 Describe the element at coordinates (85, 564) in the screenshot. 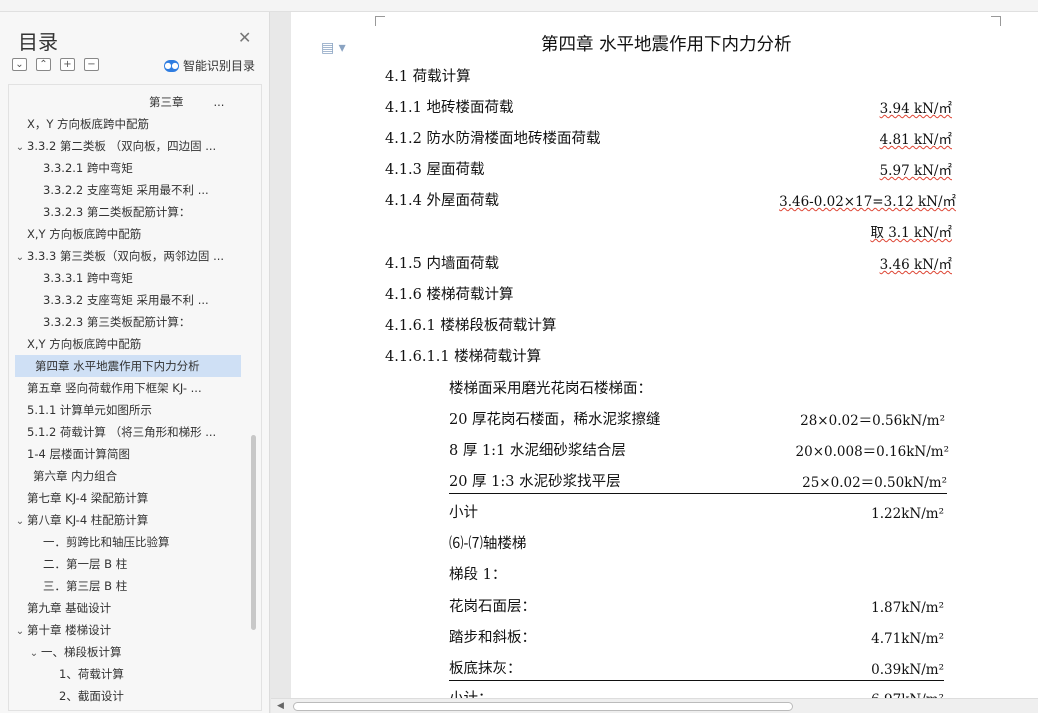

I see `toc-item-label: 二．第一层 B 柱` at that location.